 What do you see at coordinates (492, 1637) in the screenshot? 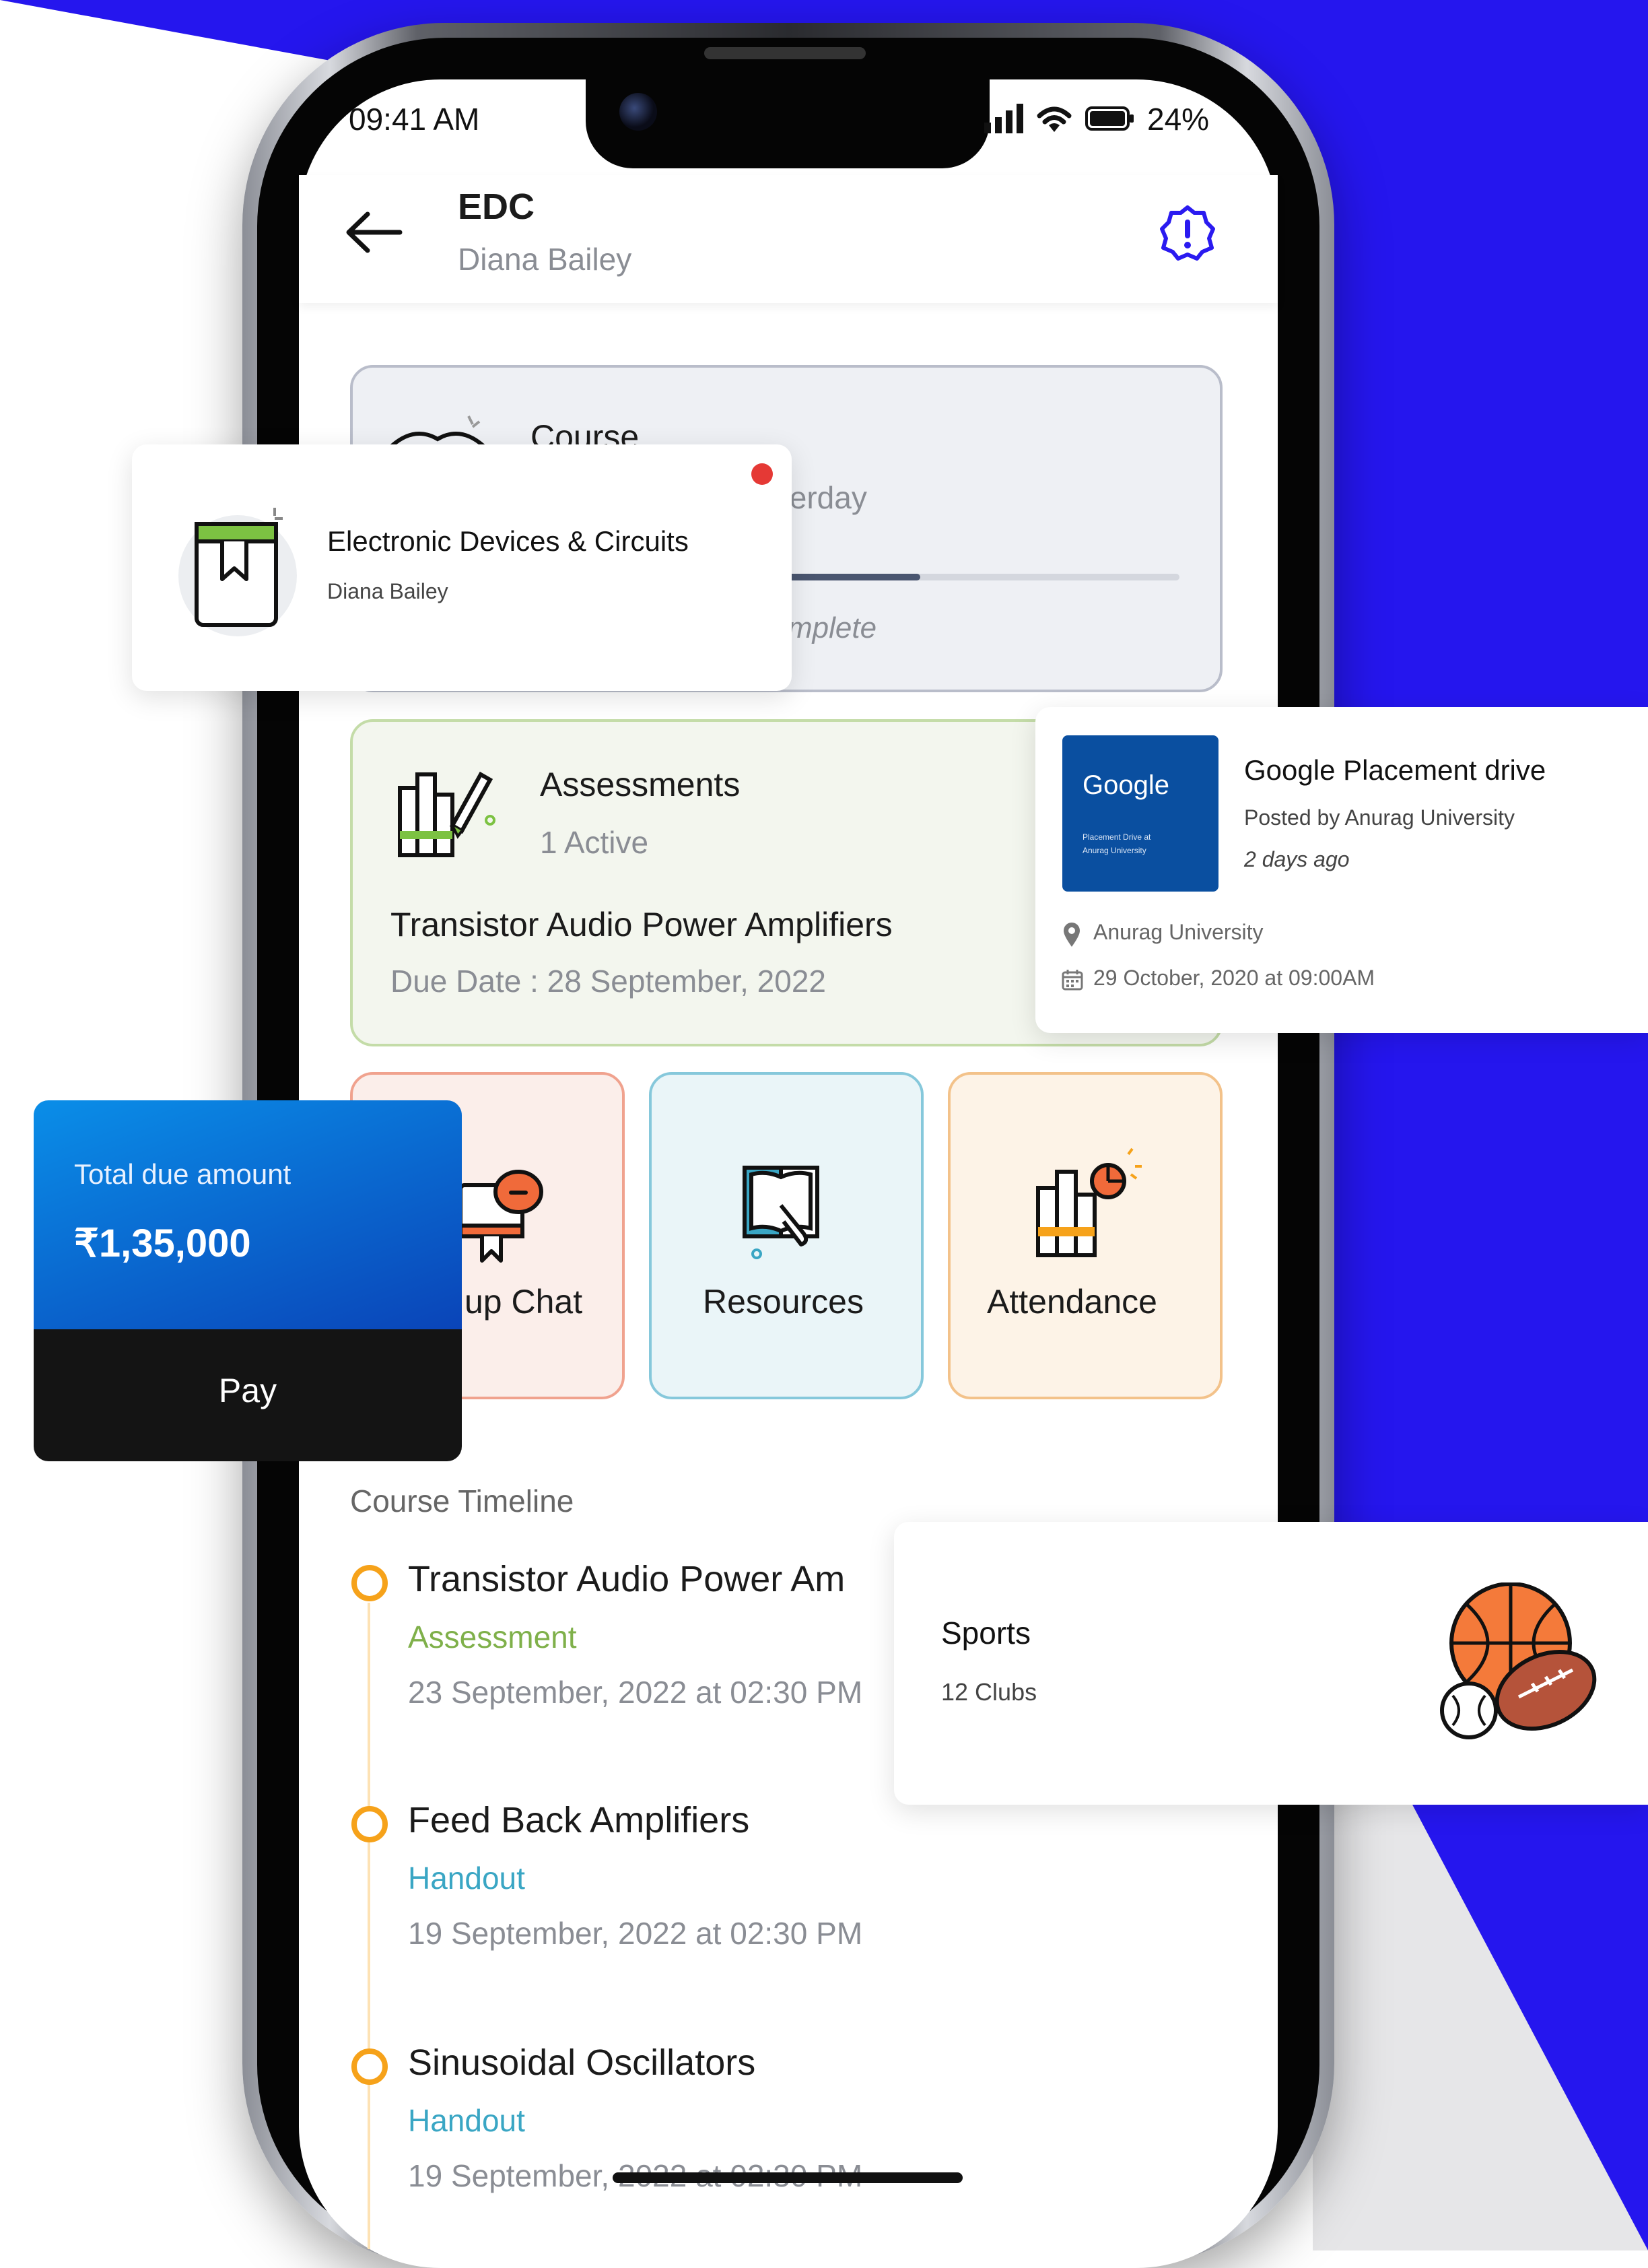
I see `timeline-item-1-type: Assessment` at bounding box center [492, 1637].